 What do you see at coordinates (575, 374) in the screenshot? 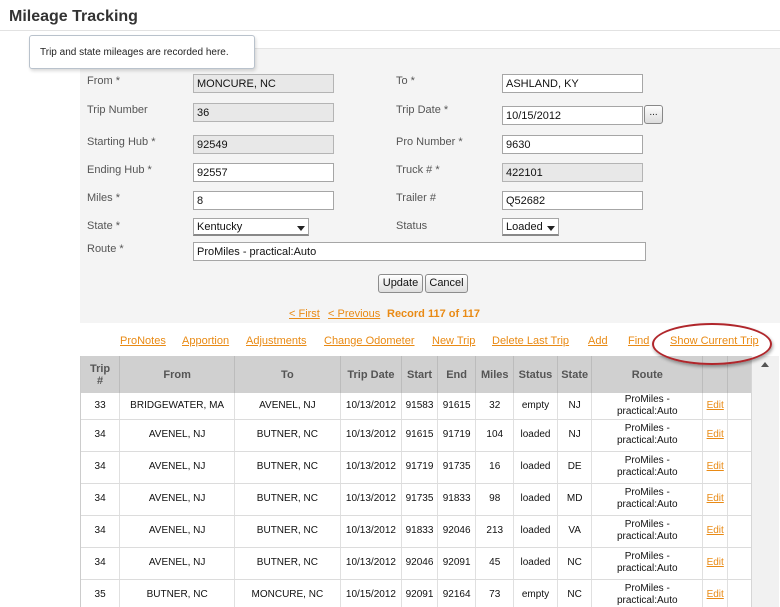
I see `col-state: State` at bounding box center [575, 374].